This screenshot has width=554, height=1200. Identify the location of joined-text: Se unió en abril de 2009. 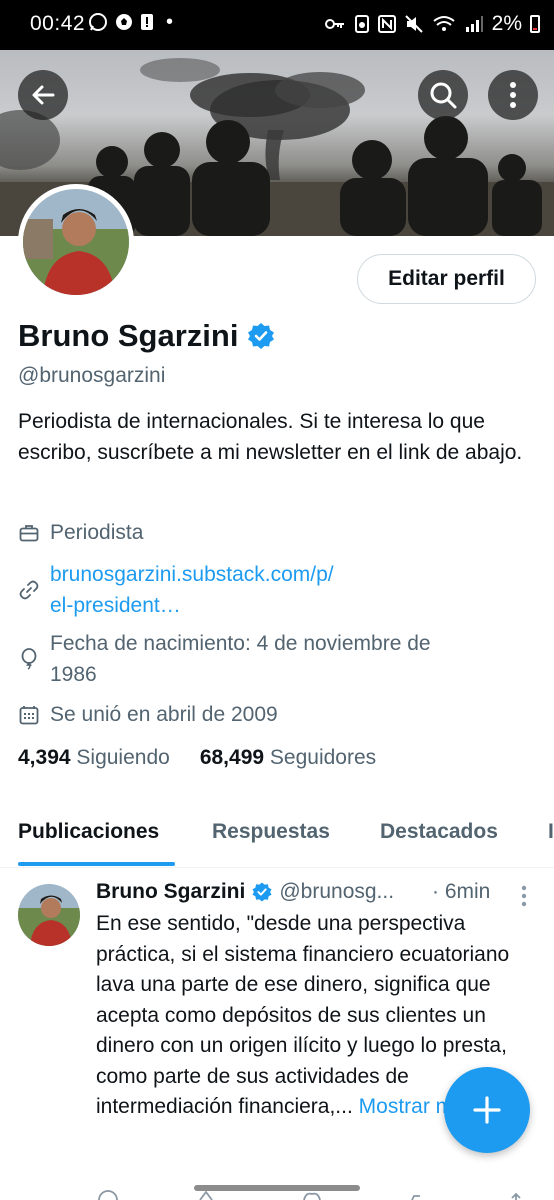
(164, 714).